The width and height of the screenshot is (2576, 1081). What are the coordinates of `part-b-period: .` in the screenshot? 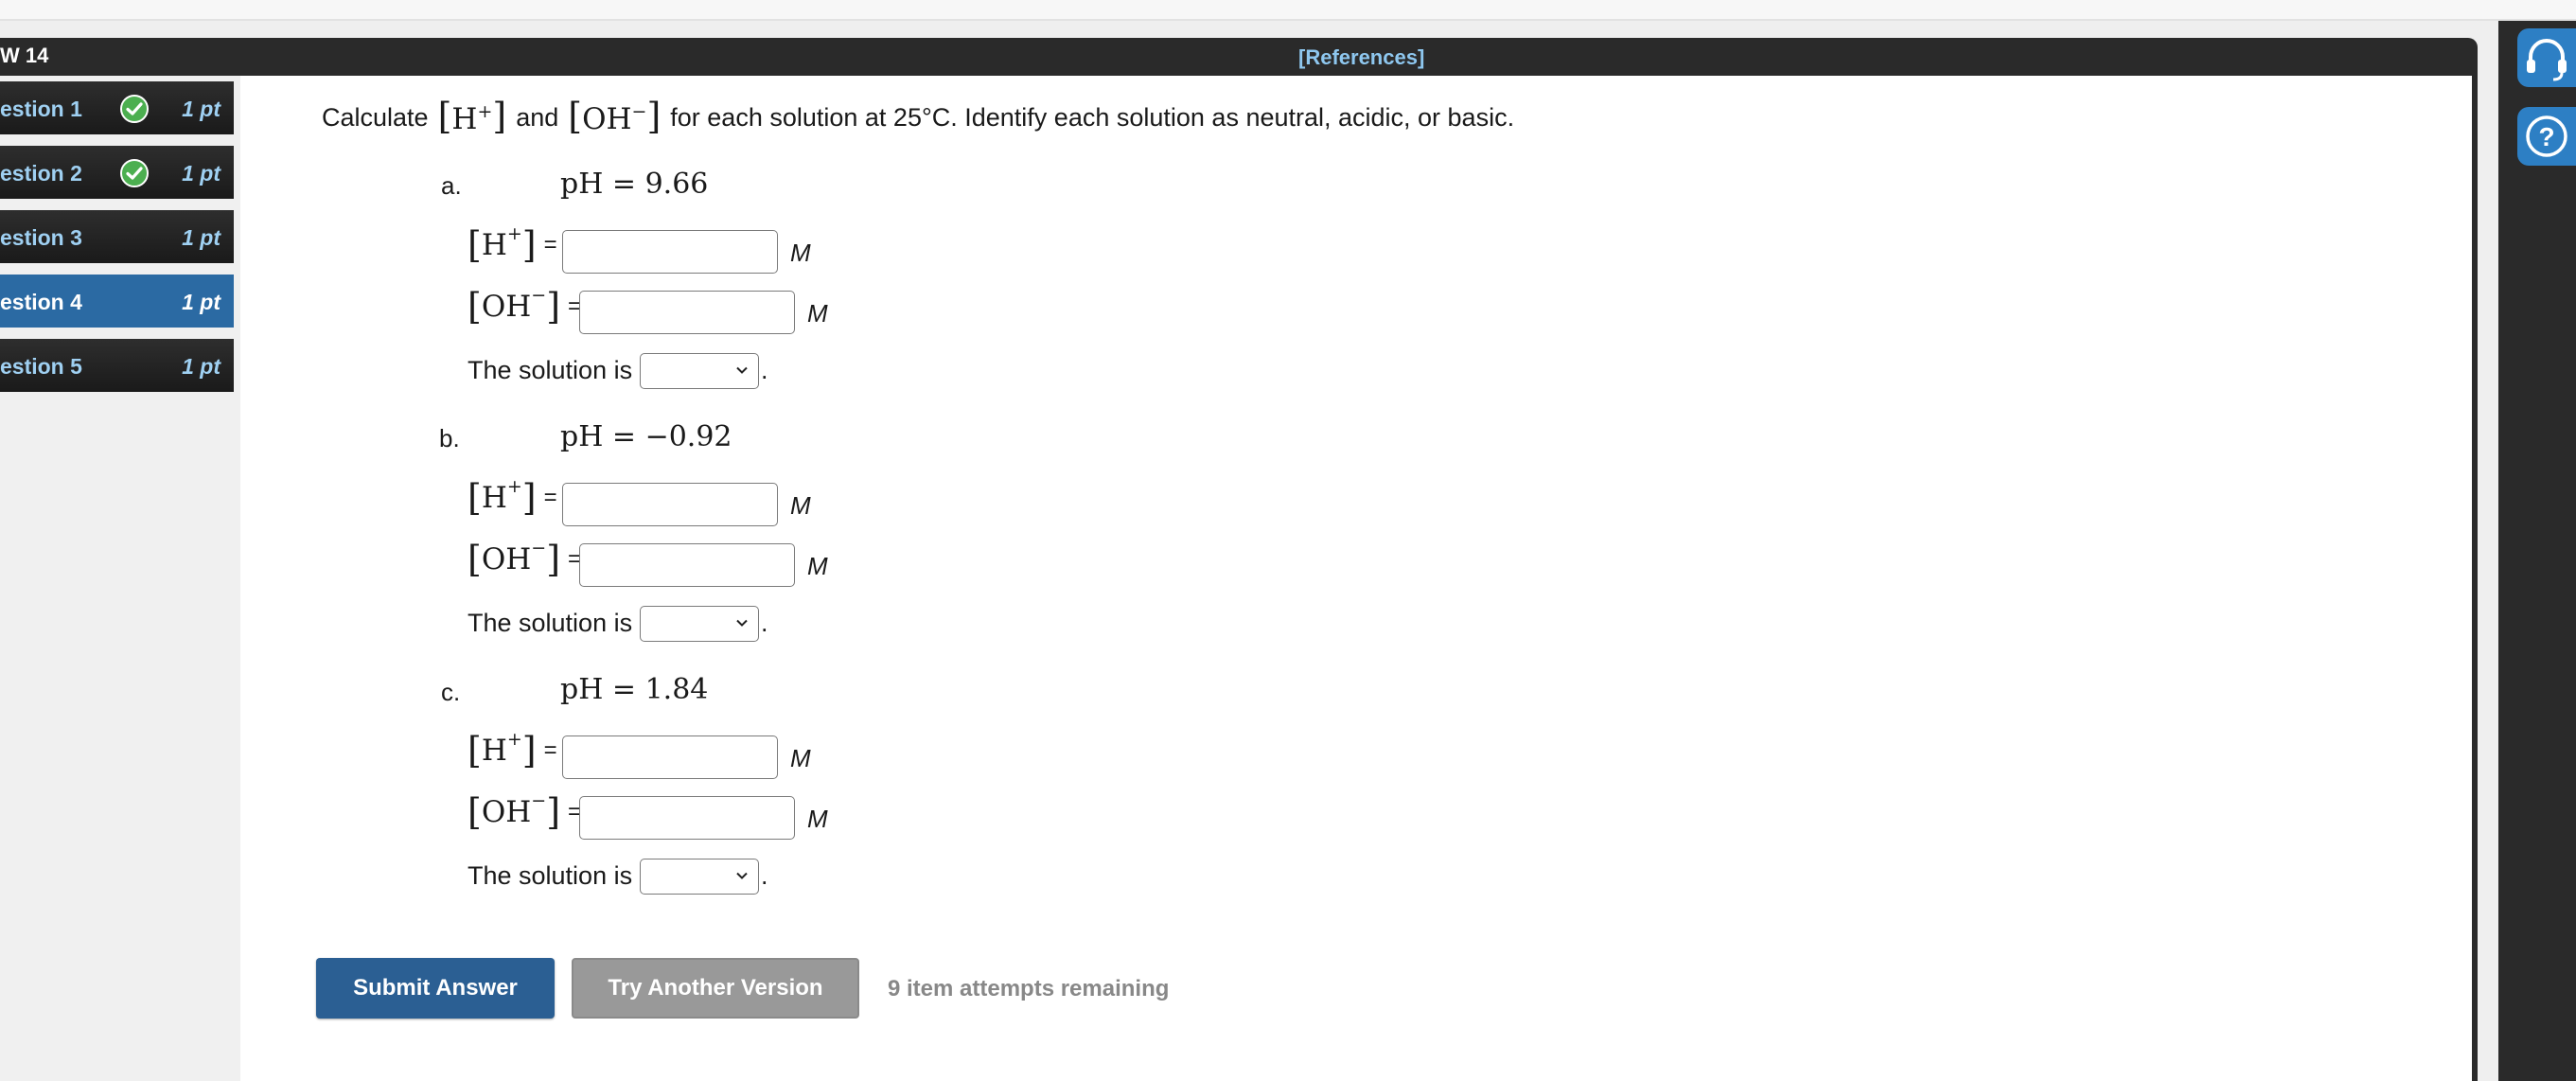 It's located at (764, 623).